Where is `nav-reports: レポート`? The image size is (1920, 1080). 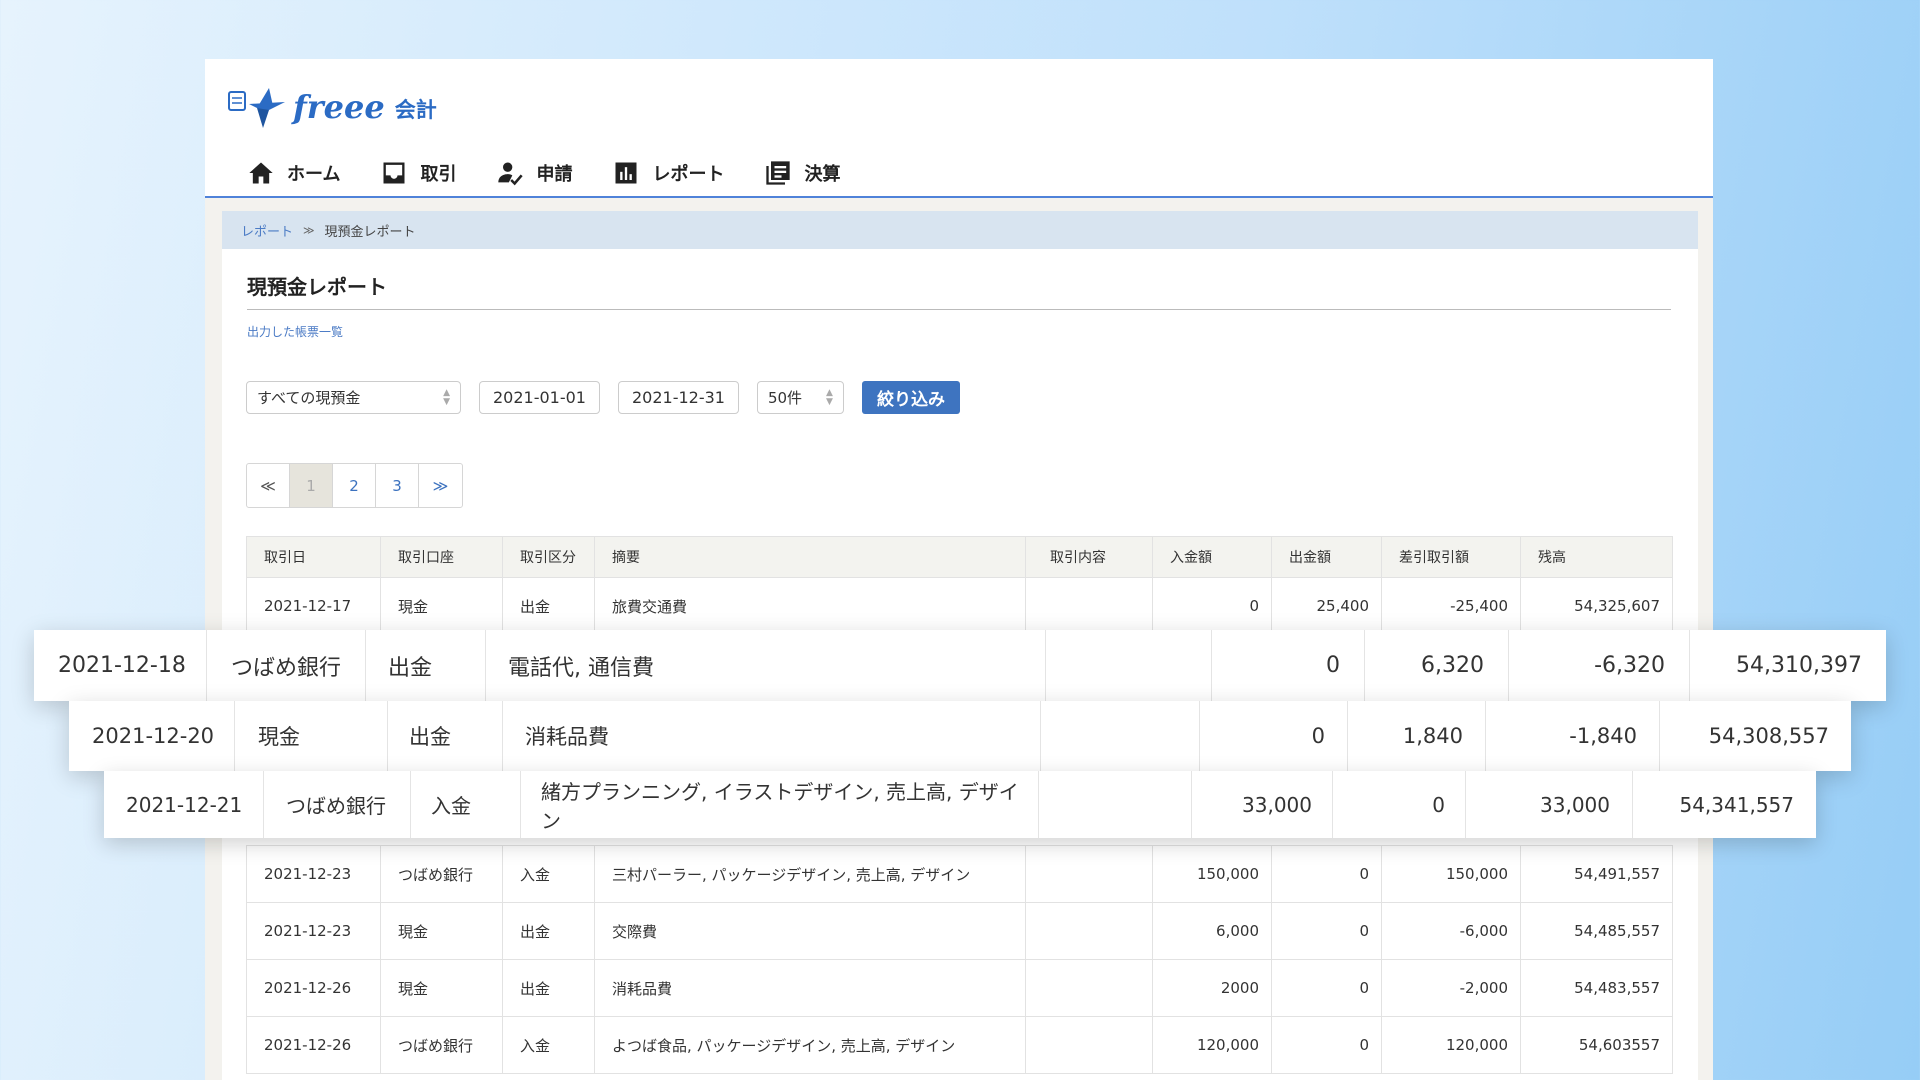 nav-reports: レポート is located at coordinates (668, 175).